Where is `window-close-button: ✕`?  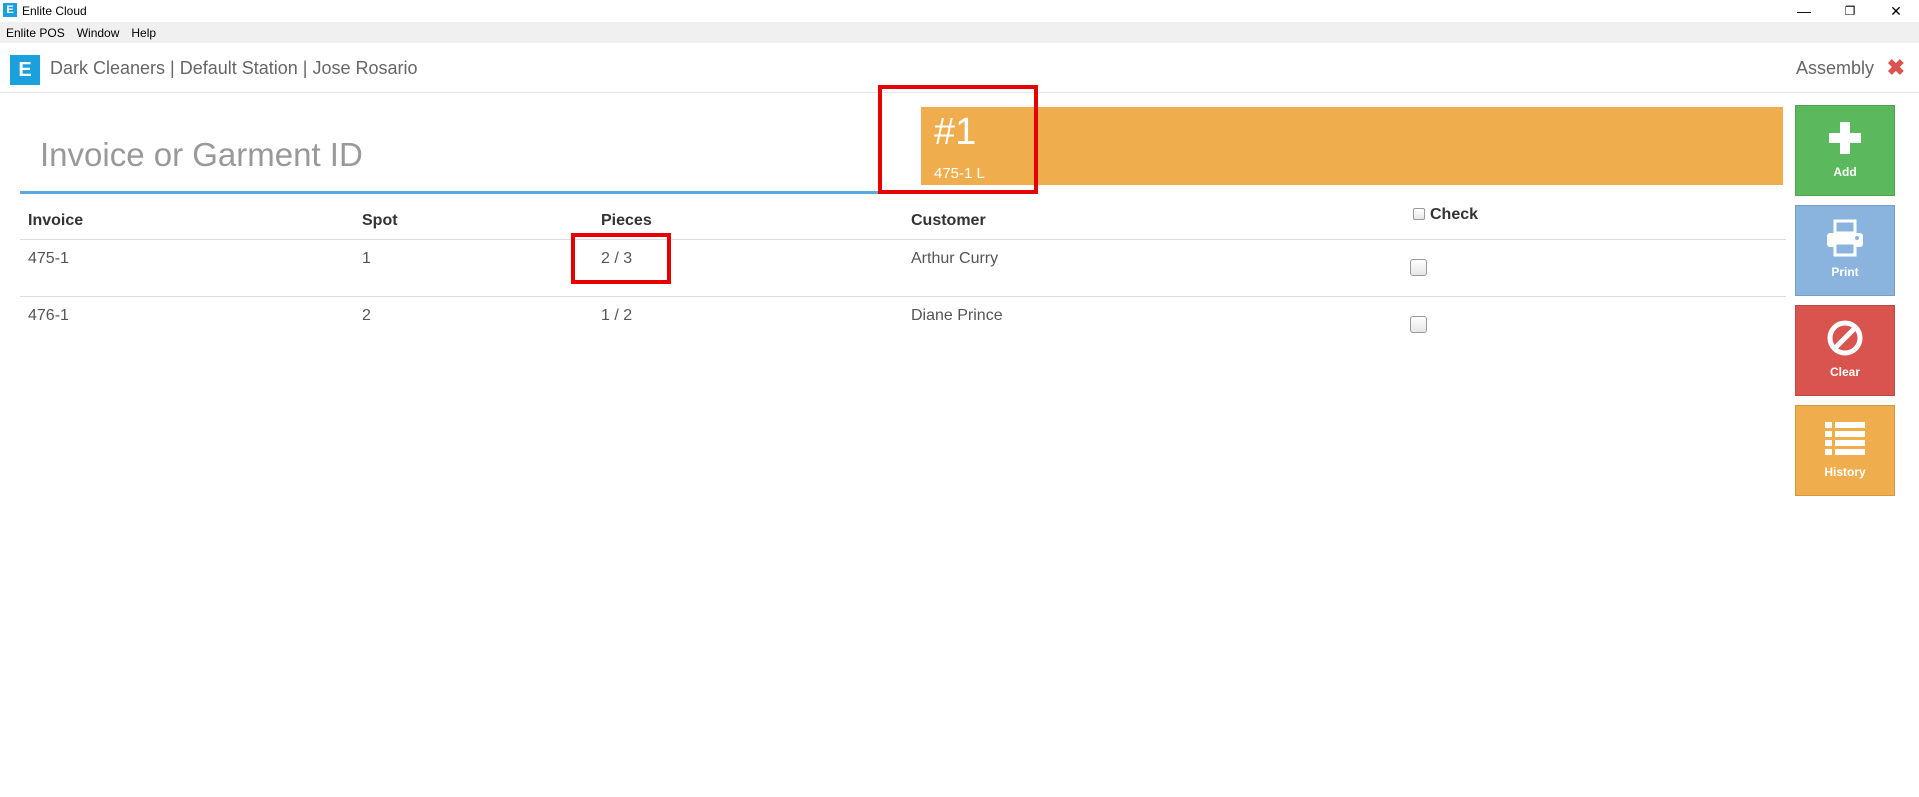
window-close-button: ✕ is located at coordinates (1896, 11).